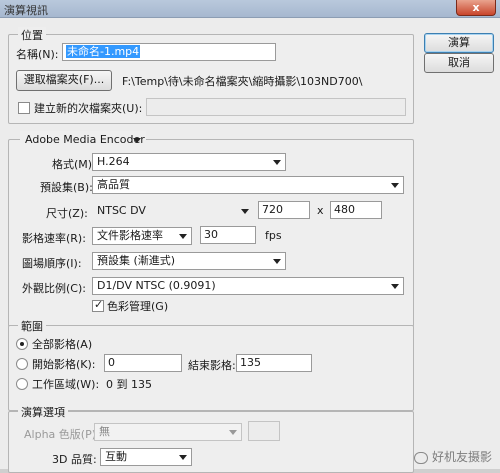 The height and width of the screenshot is (473, 500). I want to click on size-value: NTSC DV, so click(121, 210).